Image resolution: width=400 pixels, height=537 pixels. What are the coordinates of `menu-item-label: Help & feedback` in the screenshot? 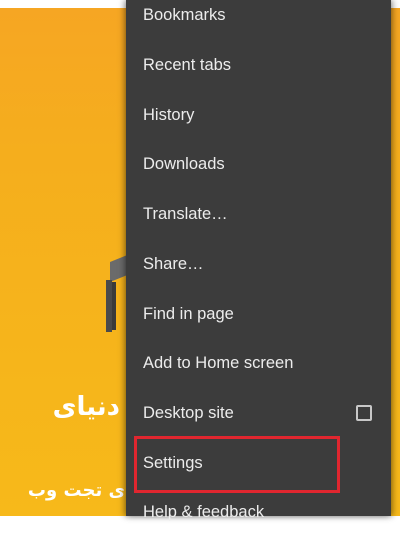 It's located at (204, 511).